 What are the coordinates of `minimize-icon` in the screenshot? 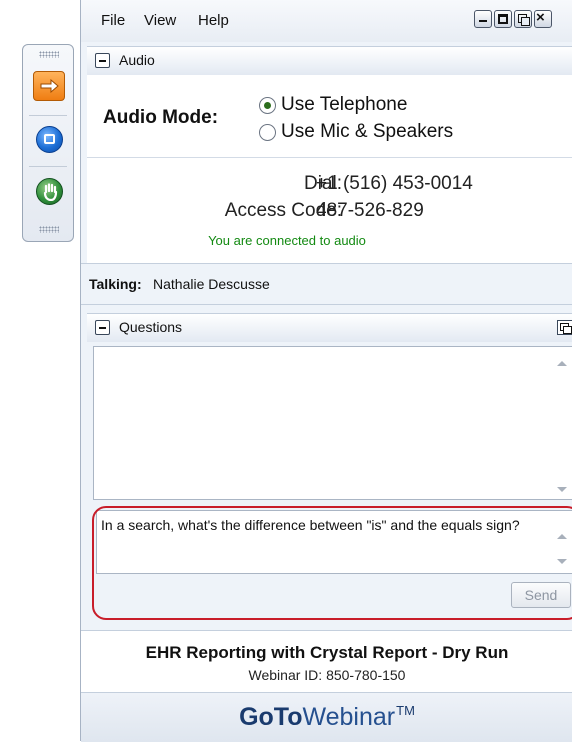 It's located at (483, 19).